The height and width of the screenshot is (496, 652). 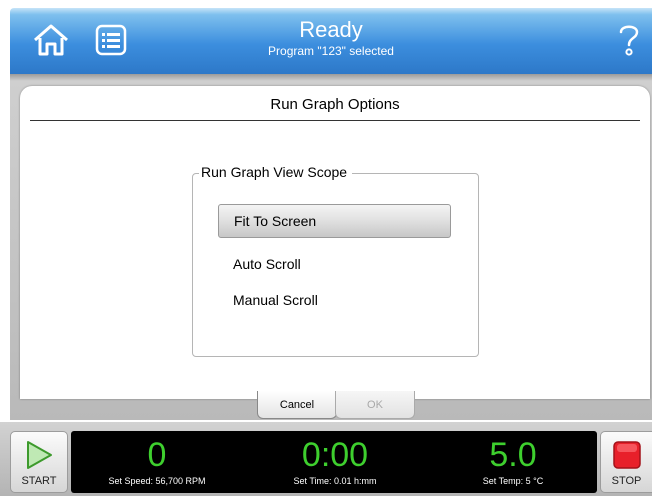 I want to click on stop-button: STOP, so click(x=626, y=462).